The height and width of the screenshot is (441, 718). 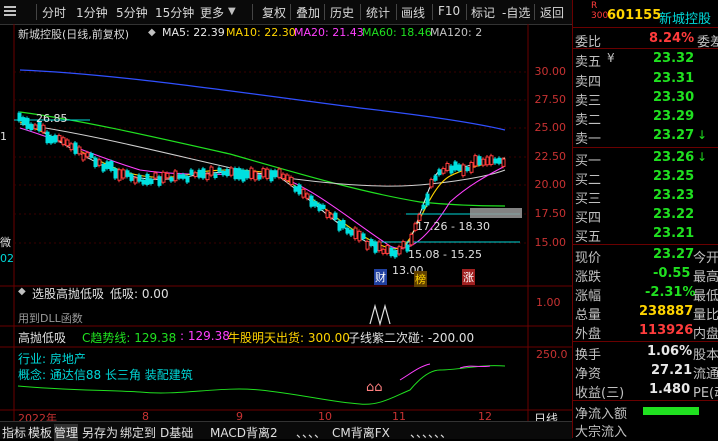 I want to click on tab-save-as: 另存为, so click(x=100, y=432).